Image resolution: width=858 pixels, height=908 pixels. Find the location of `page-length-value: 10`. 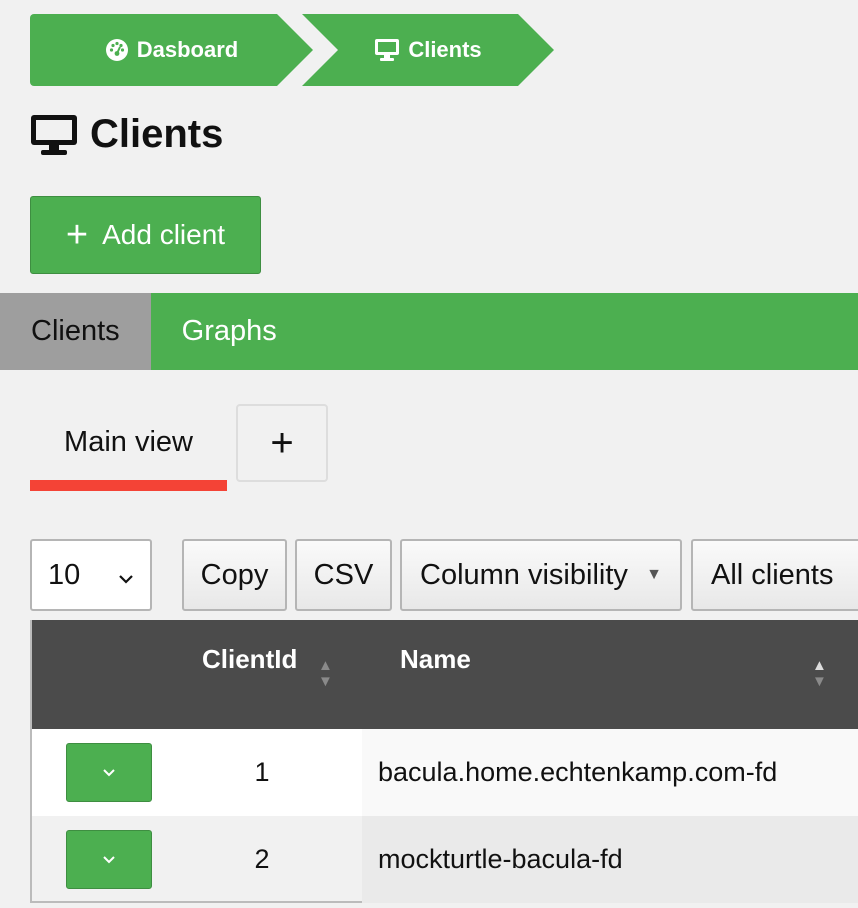

page-length-value: 10 is located at coordinates (64, 574).